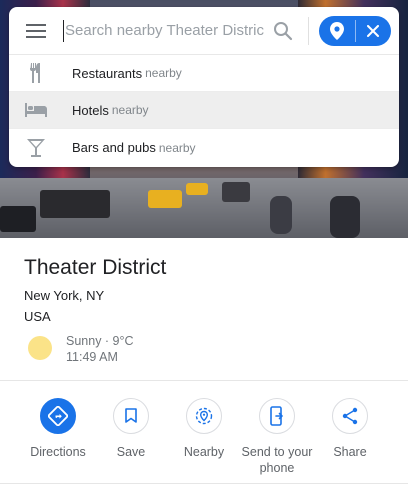 The height and width of the screenshot is (500, 408). What do you see at coordinates (90, 110) in the screenshot?
I see `suggestion-label: Hotels` at bounding box center [90, 110].